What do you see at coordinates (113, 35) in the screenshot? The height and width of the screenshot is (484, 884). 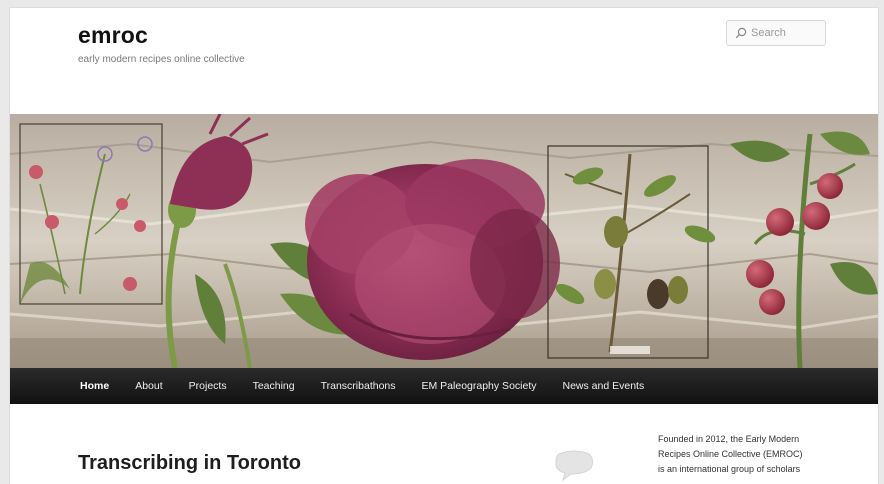 I see `site-title: emroc` at bounding box center [113, 35].